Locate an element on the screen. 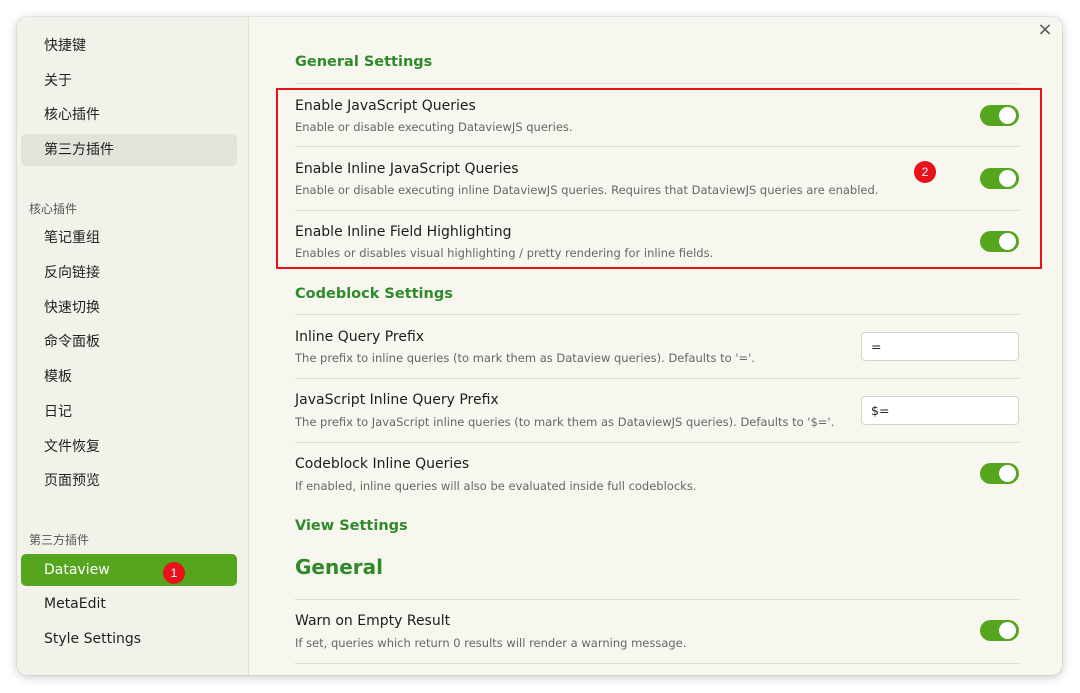 Image resolution: width=1080 pixels, height=693 pixels. setting-name-enable-inline-js-queries: Enable Inline JavaScript Queries is located at coordinates (407, 169).